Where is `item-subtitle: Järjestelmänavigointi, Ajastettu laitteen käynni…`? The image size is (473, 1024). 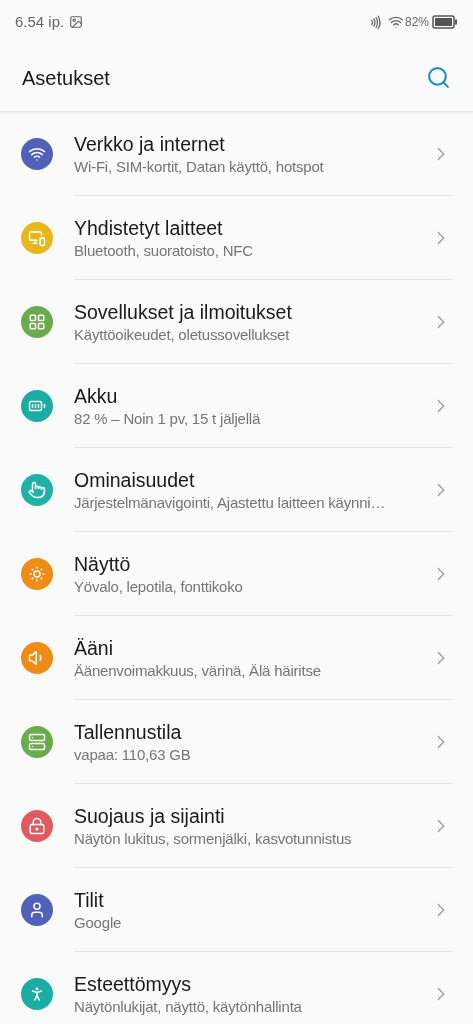 item-subtitle: Järjestelmänavigointi, Ajastettu laitteen käynni… is located at coordinates (230, 502).